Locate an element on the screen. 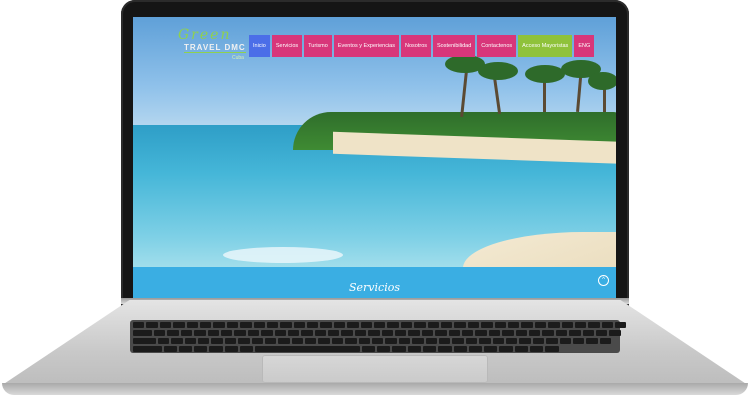 The height and width of the screenshot is (420, 750). wave-foam is located at coordinates (283, 255).